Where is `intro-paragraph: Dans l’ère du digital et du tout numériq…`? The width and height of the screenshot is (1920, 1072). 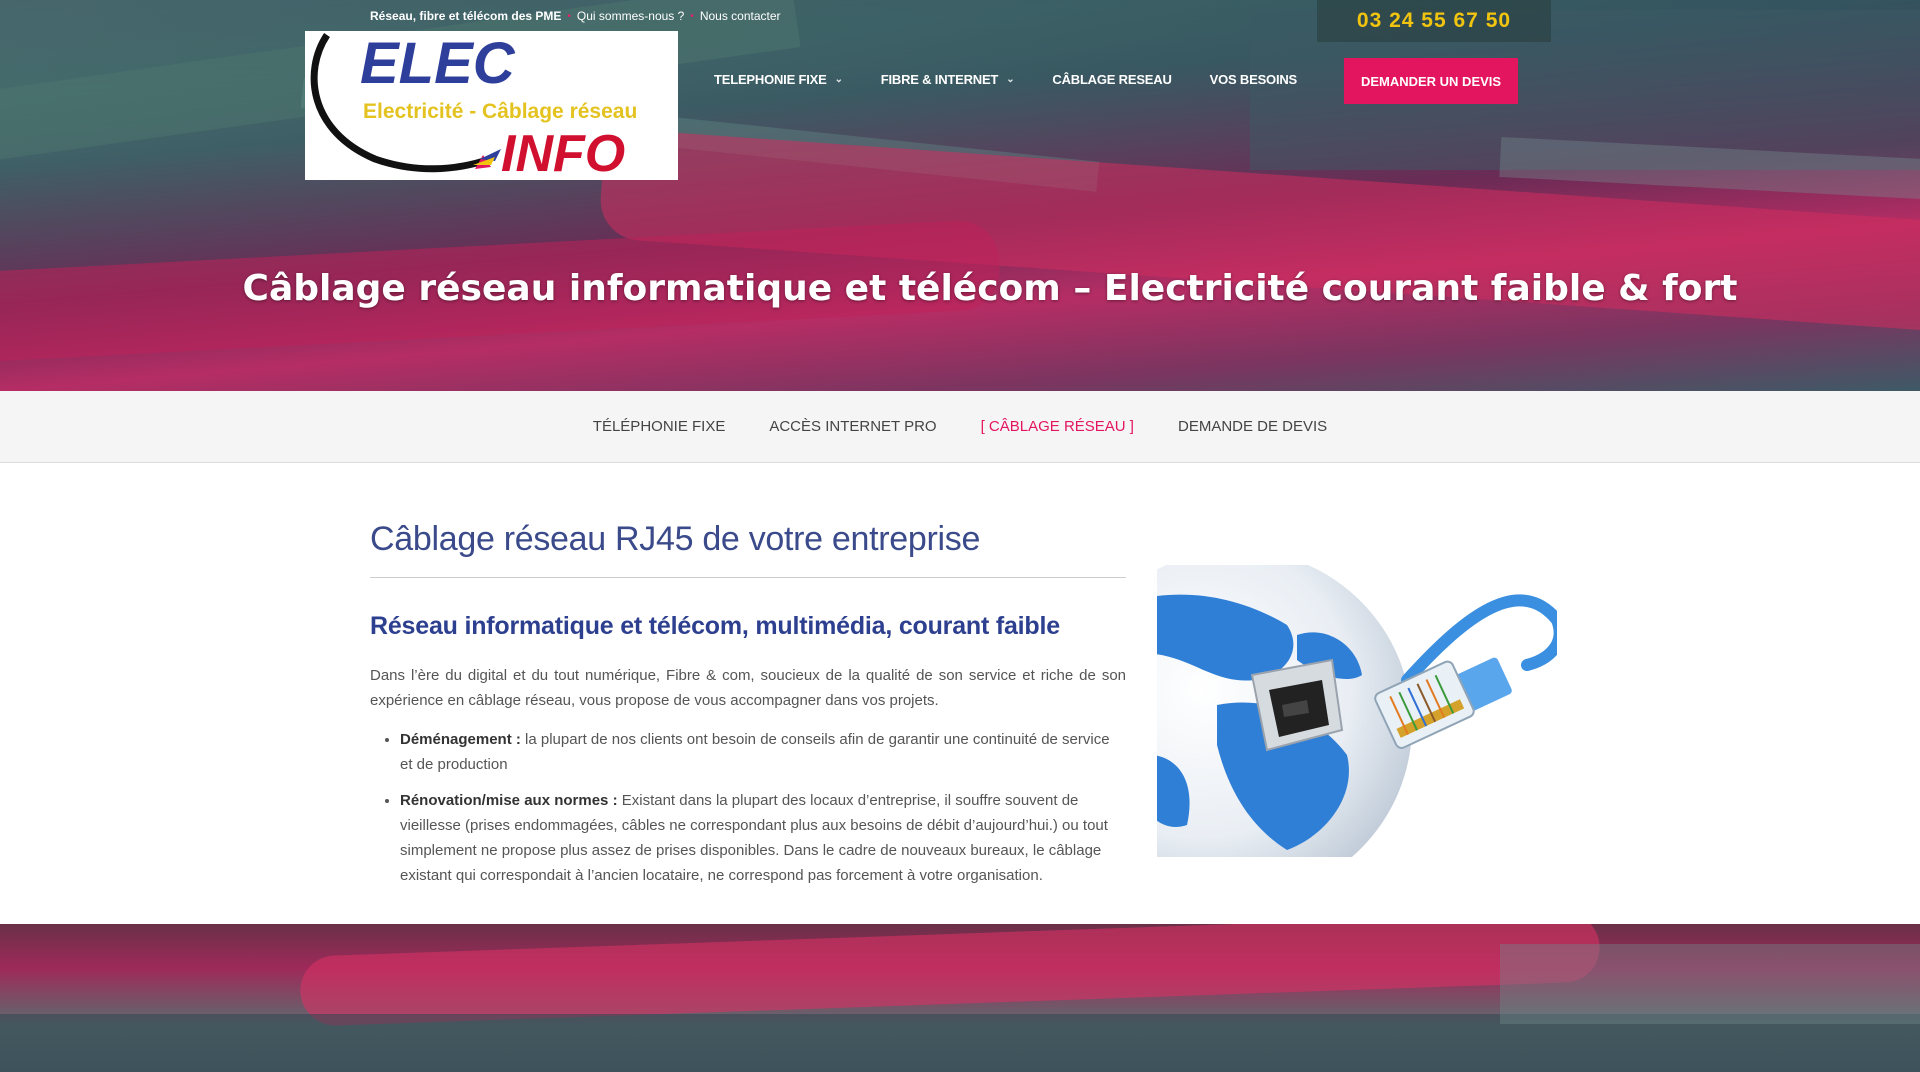 intro-paragraph: Dans l’ère du digital et du tout numériq… is located at coordinates (748, 688).